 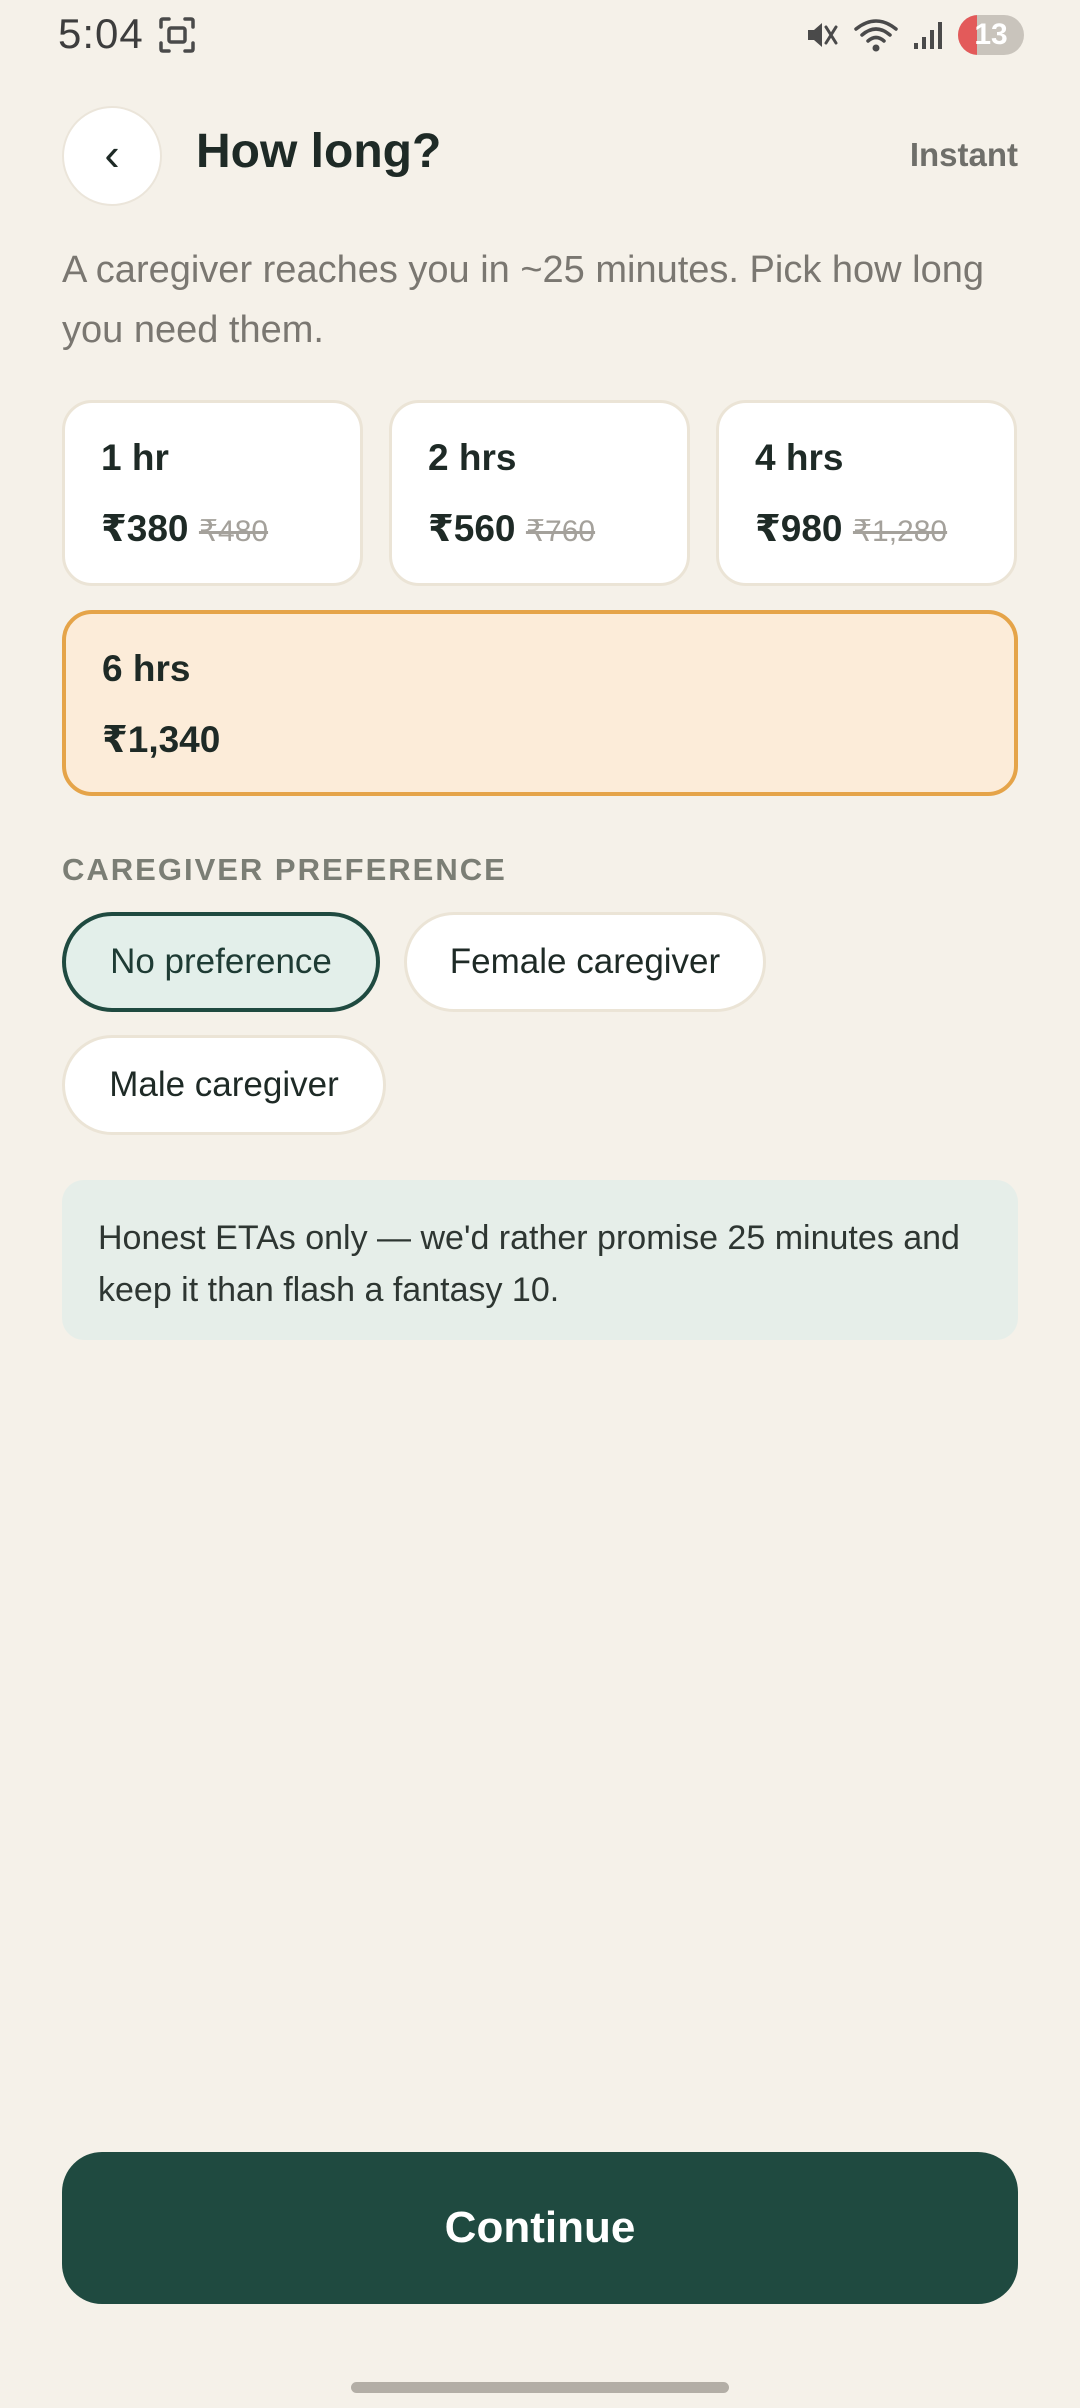 I want to click on no-preference-chip: No preference, so click(x=221, y=962).